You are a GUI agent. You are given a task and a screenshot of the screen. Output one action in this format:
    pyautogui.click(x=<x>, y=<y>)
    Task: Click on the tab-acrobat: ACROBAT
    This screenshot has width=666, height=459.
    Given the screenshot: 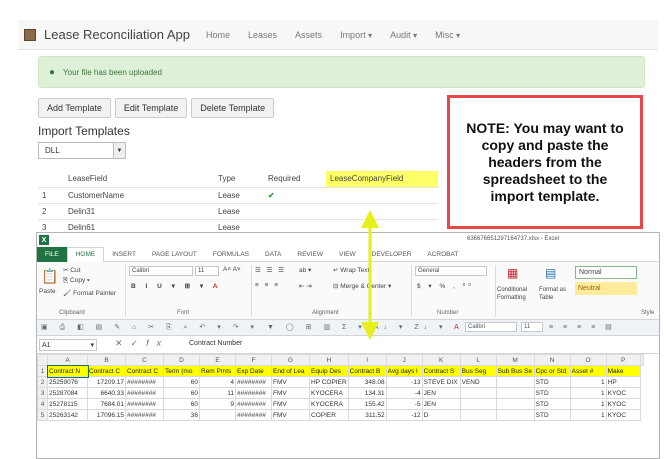 What is the action you would take?
    pyautogui.click(x=442, y=254)
    